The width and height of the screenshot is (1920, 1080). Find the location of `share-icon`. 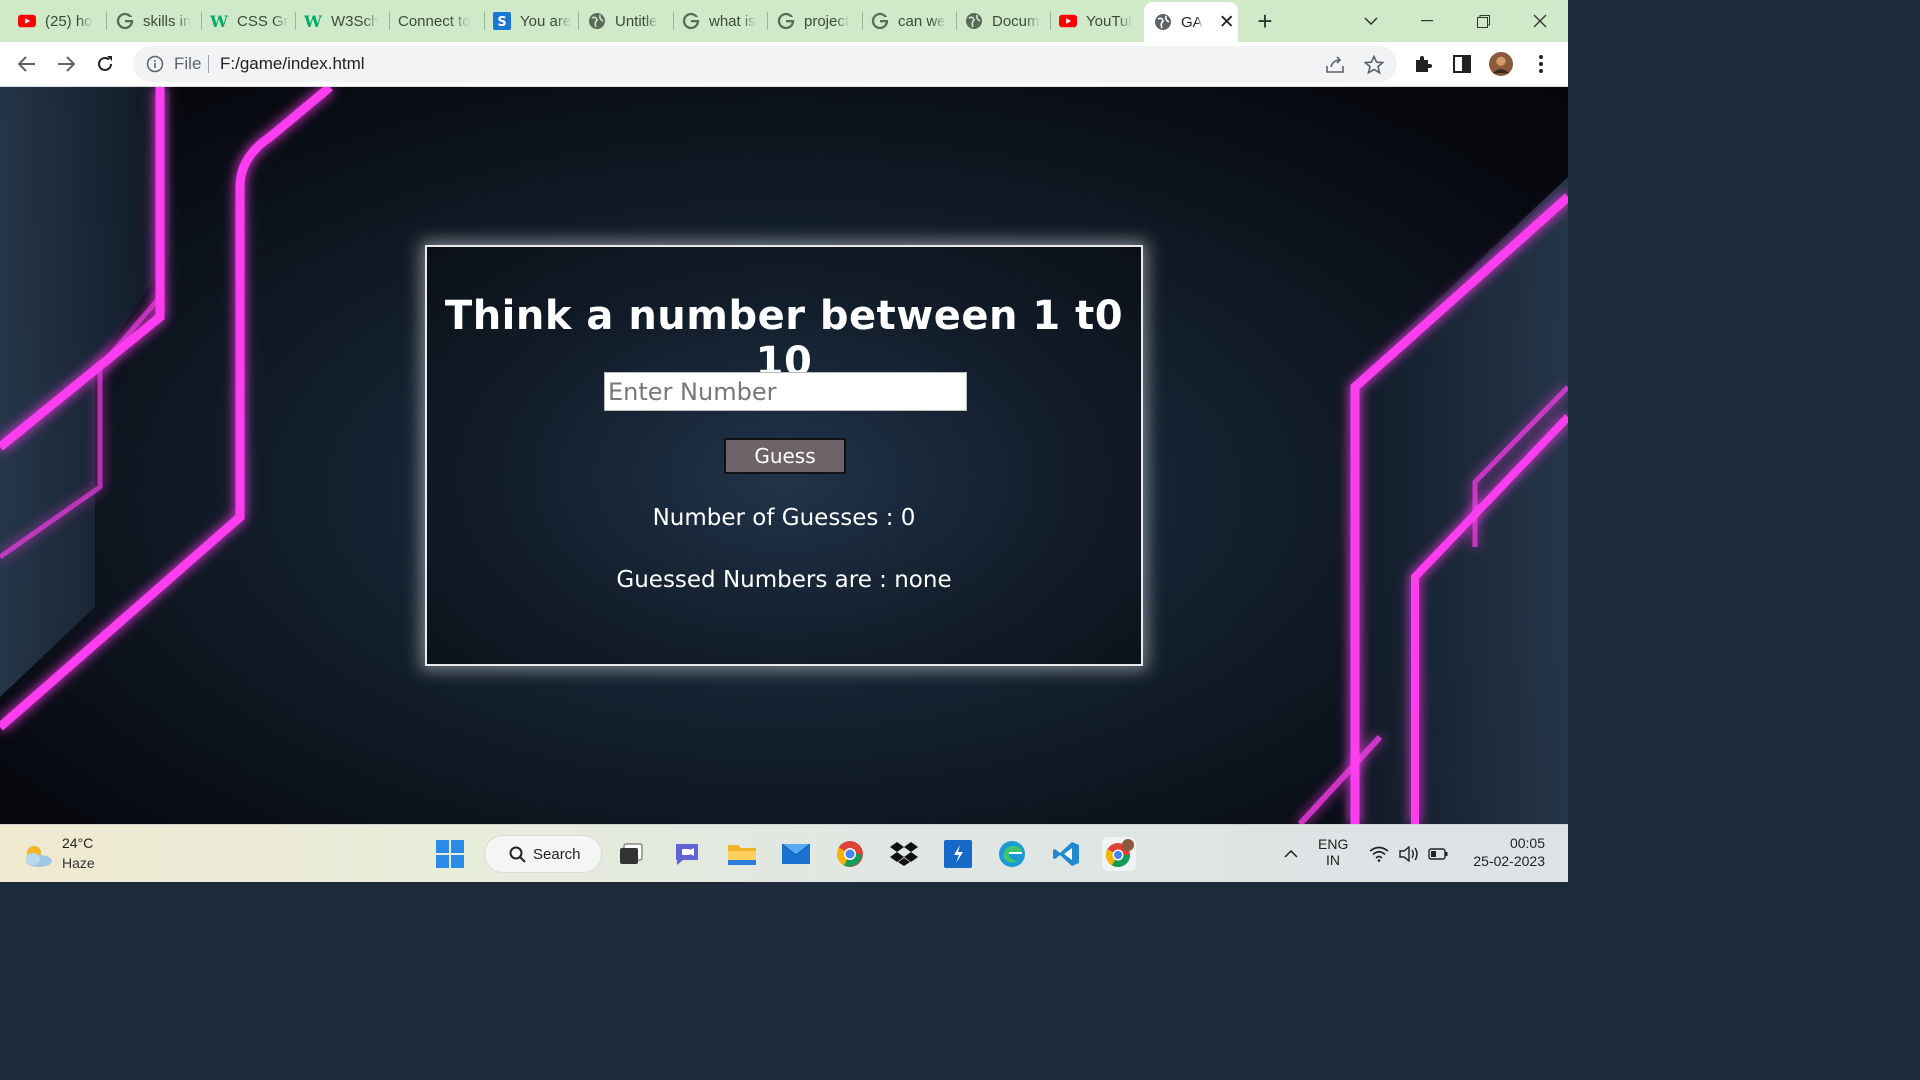

share-icon is located at coordinates (1335, 65).